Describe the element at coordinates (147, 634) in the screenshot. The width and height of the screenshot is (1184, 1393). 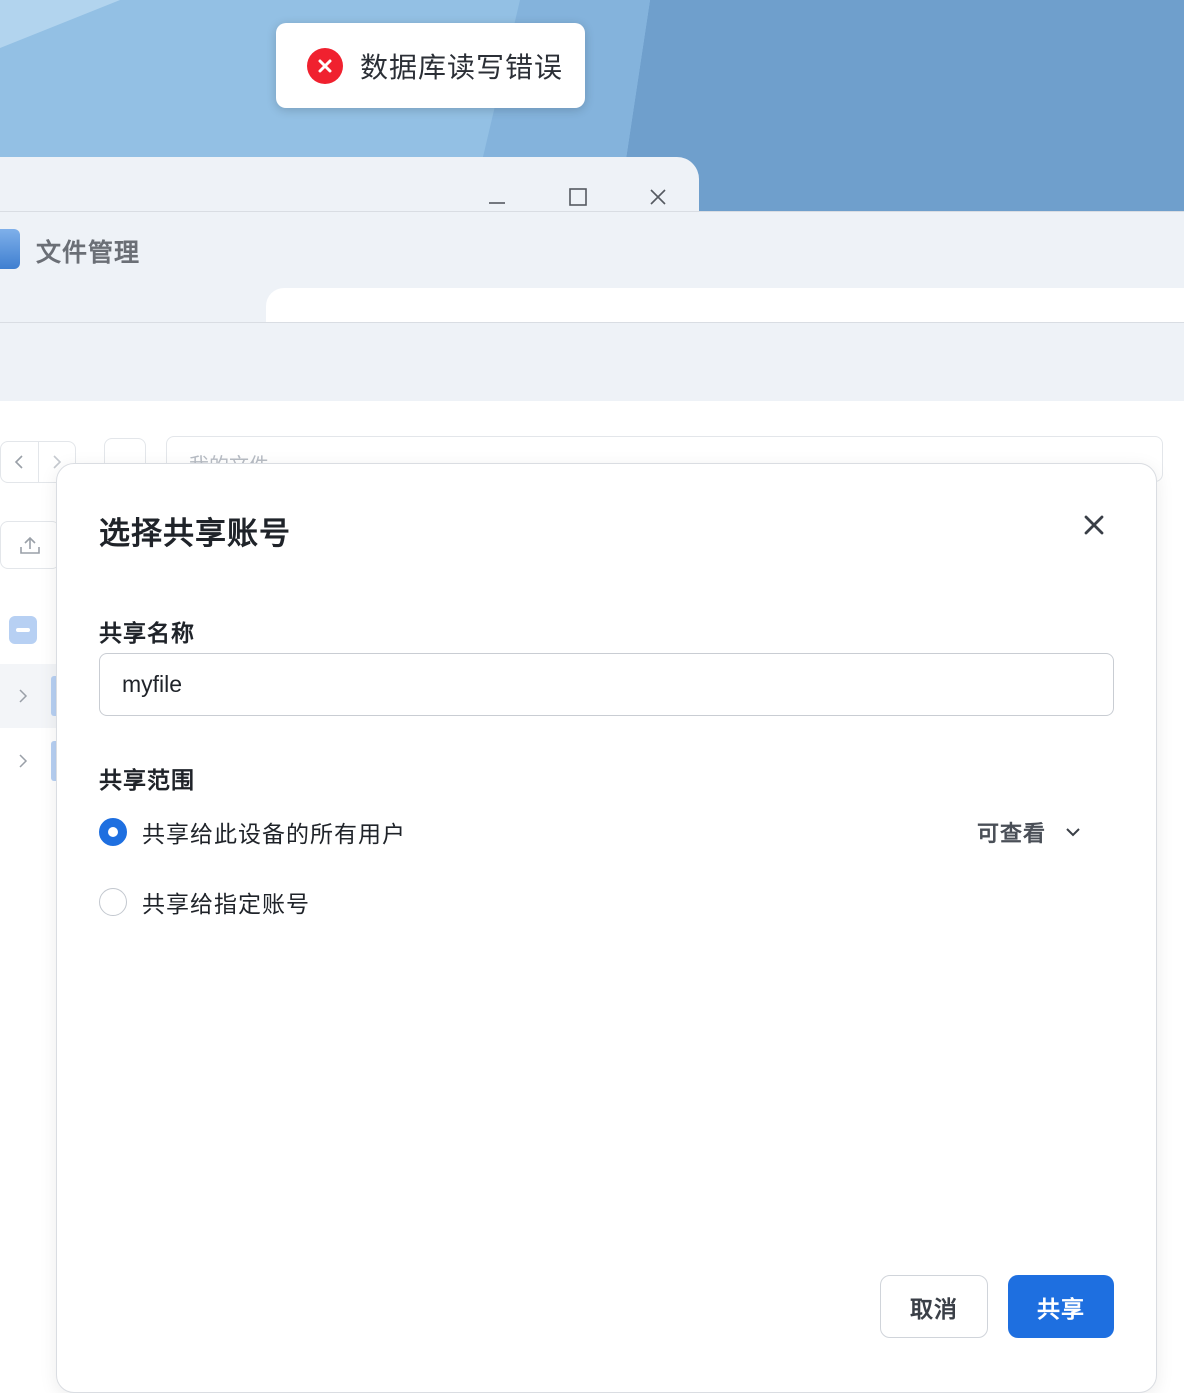
I see `share-name-label: 共享名称` at that location.